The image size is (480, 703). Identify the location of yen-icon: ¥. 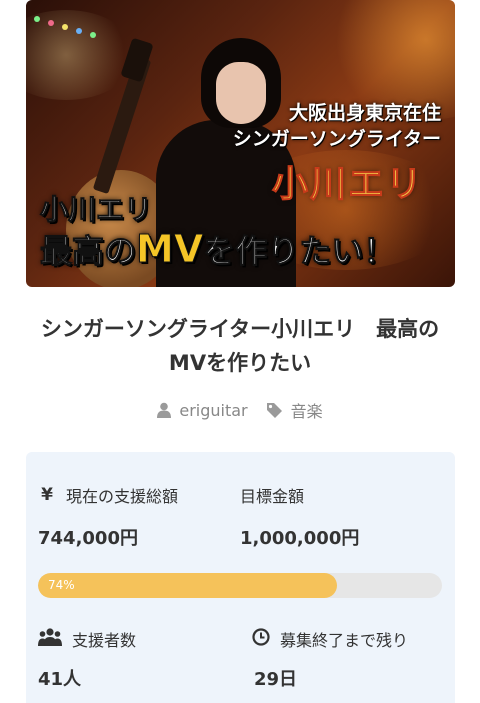
(47, 495).